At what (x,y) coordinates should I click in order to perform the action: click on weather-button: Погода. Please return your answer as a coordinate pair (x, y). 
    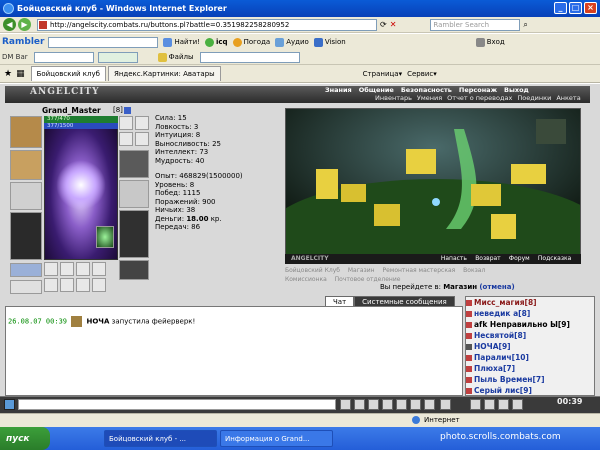
    Looking at the image, I should click on (251, 42).